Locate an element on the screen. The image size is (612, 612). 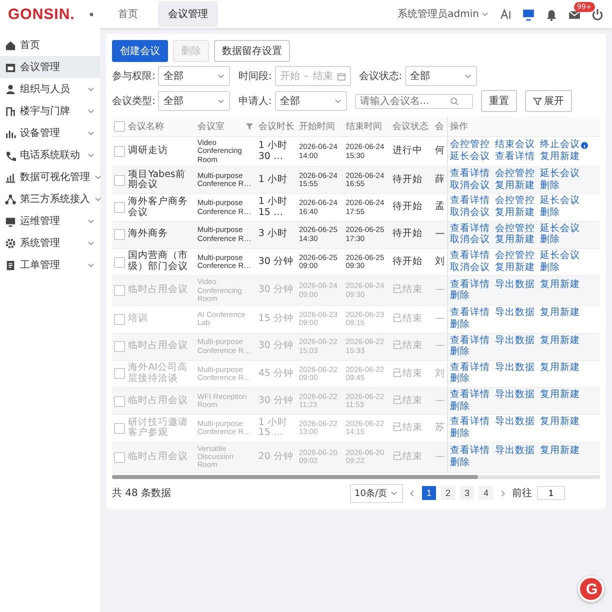
nav-tab: 首页 is located at coordinates (128, 14).